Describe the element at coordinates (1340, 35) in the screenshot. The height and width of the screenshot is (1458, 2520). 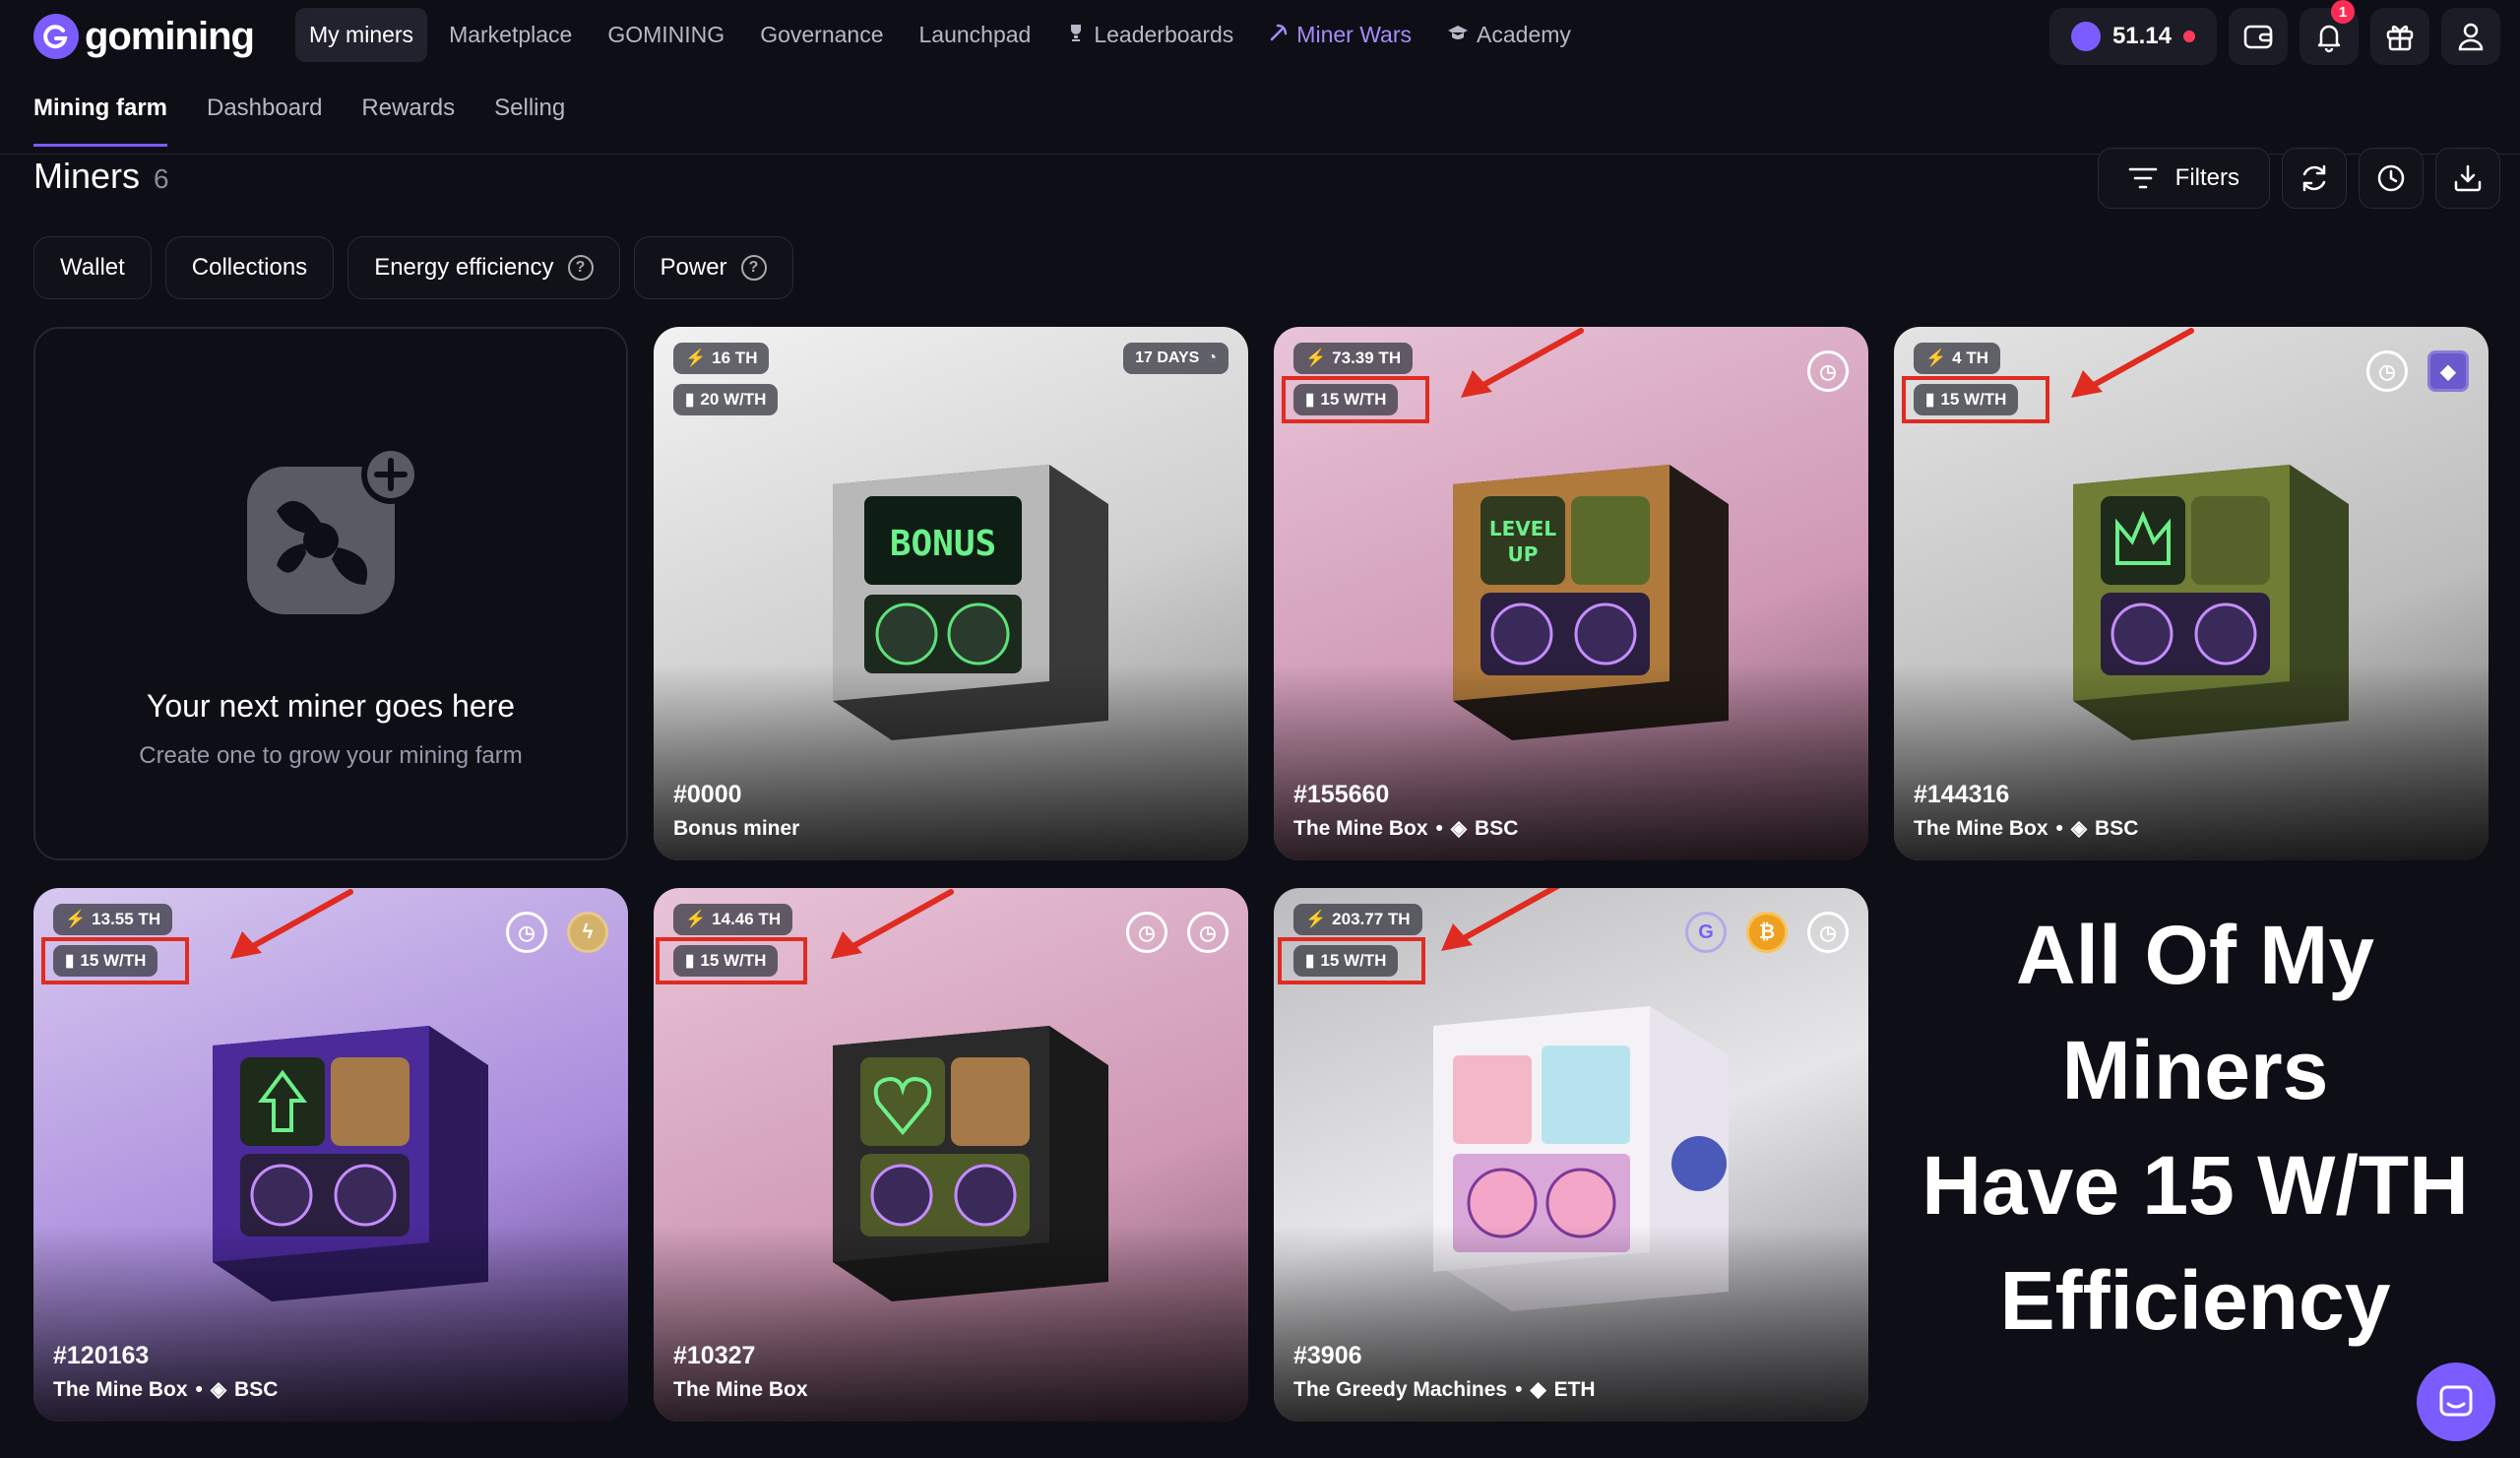
I see `nav-miner-wars: Miner Wars` at that location.